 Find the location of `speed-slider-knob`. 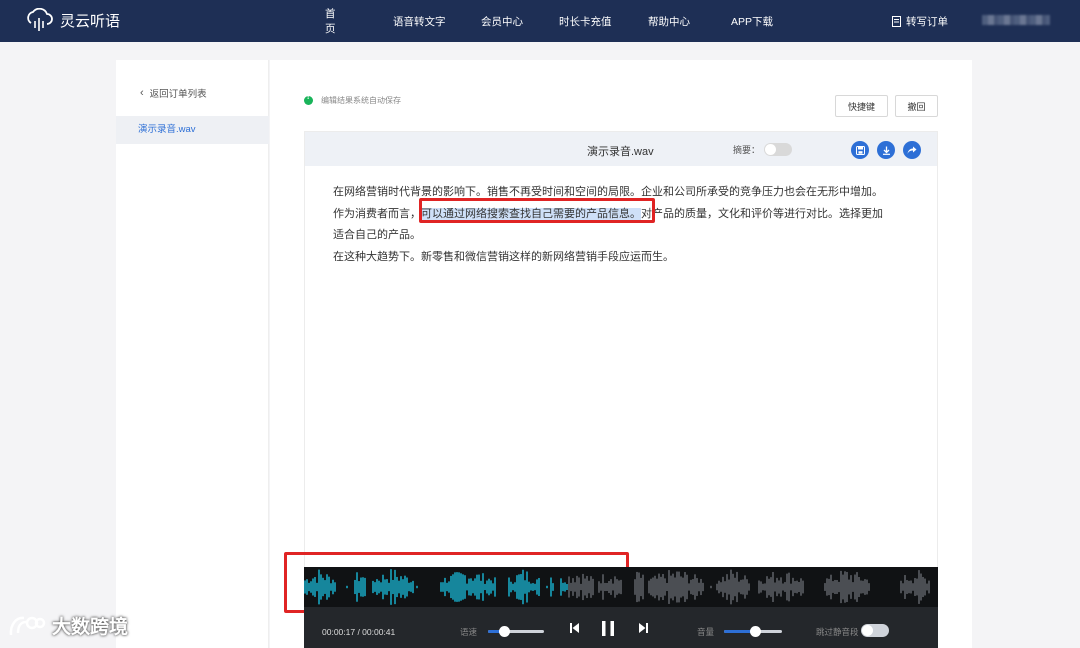

speed-slider-knob is located at coordinates (505, 631).